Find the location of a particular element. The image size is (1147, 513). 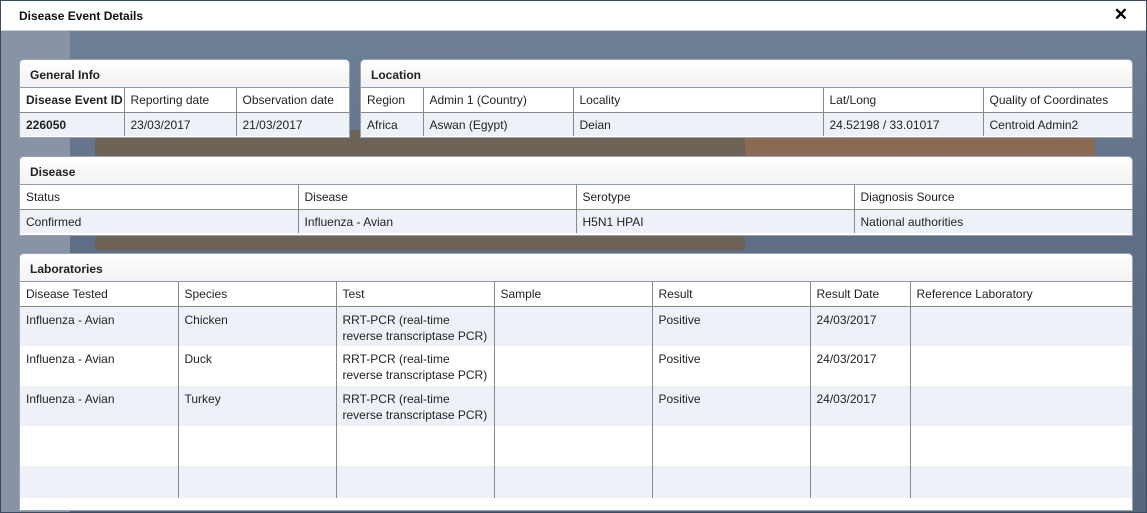

column-header: Result is located at coordinates (731, 294).